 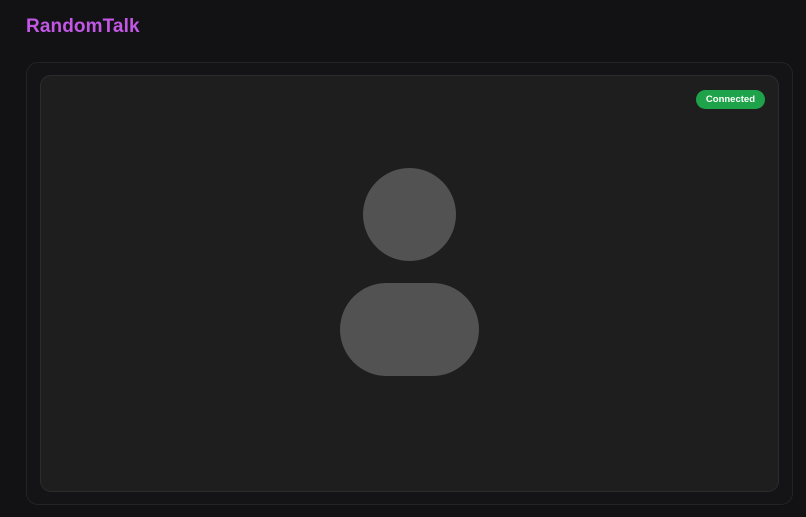 I want to click on avatar-body-shape, so click(x=409, y=329).